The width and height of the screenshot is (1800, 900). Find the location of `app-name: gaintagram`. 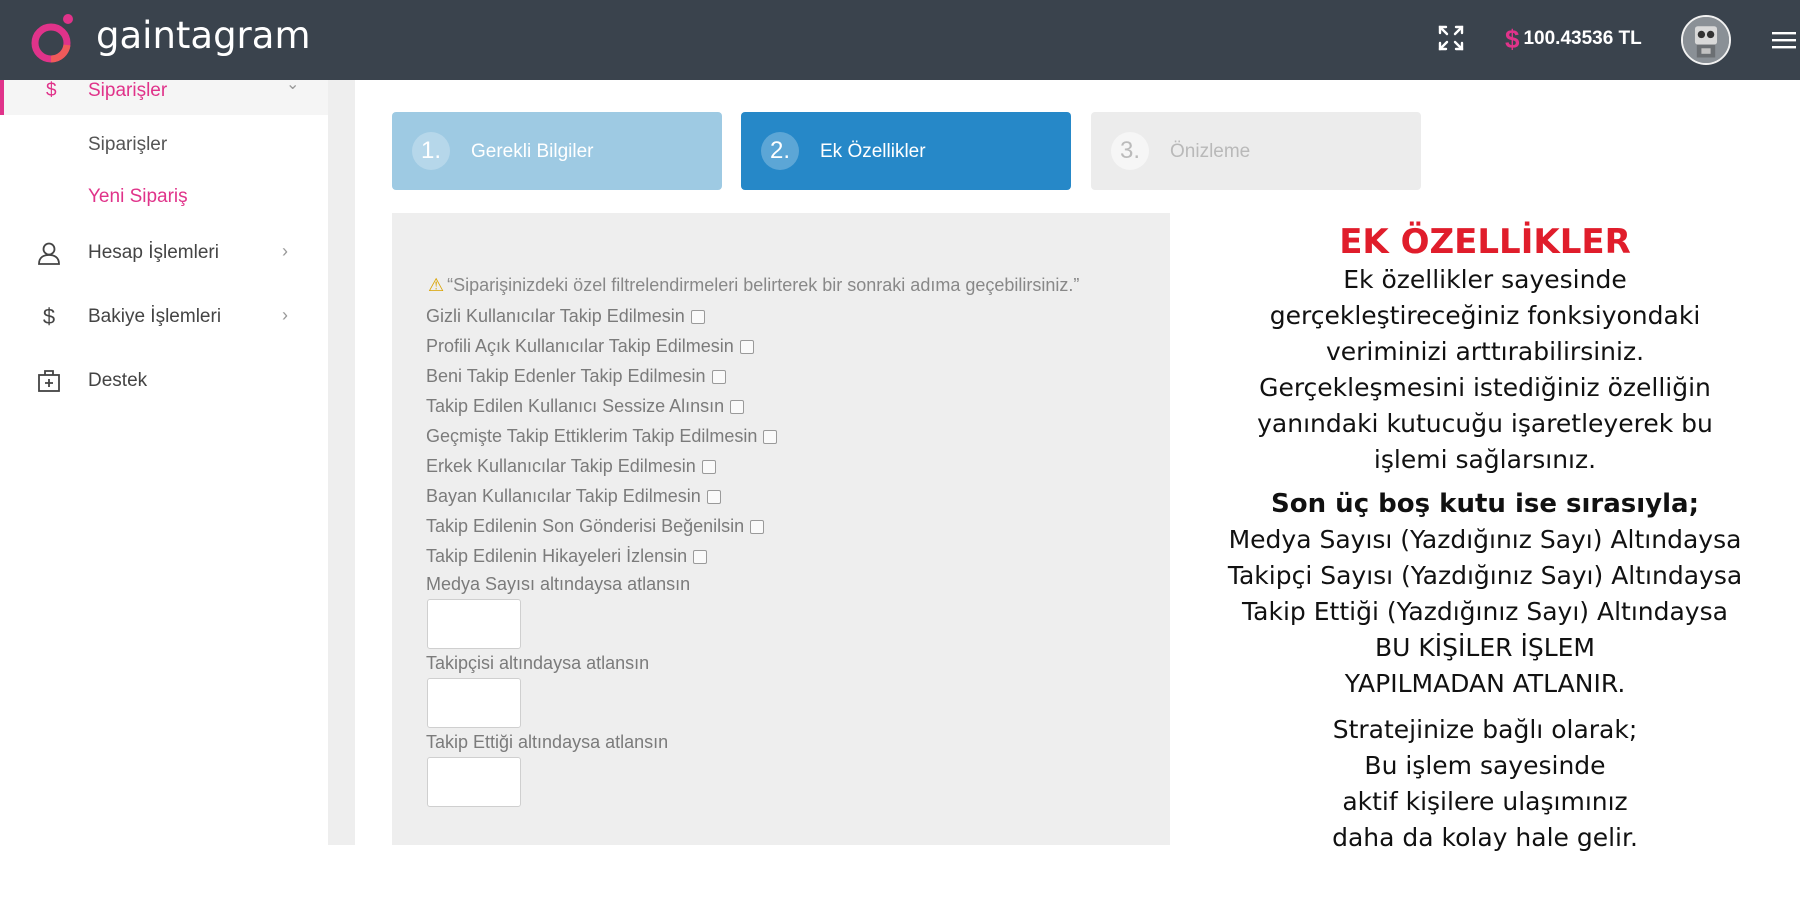

app-name: gaintagram is located at coordinates (203, 35).